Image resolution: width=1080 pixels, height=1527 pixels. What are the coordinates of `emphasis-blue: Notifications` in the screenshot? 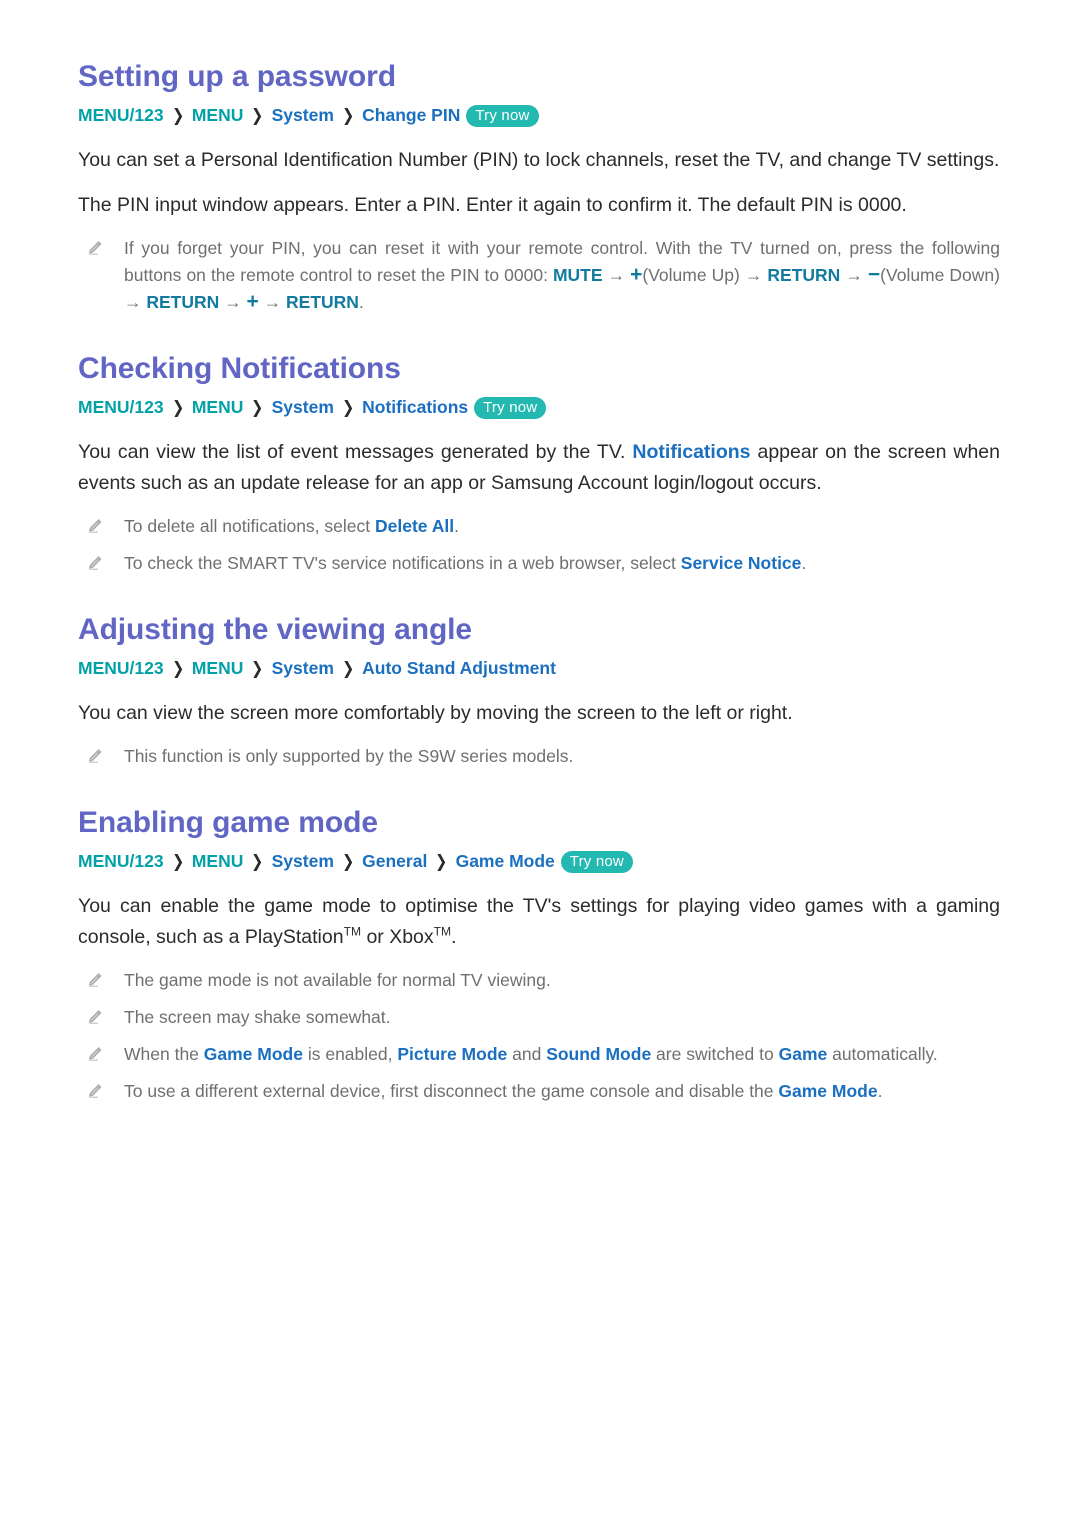 It's located at (691, 452).